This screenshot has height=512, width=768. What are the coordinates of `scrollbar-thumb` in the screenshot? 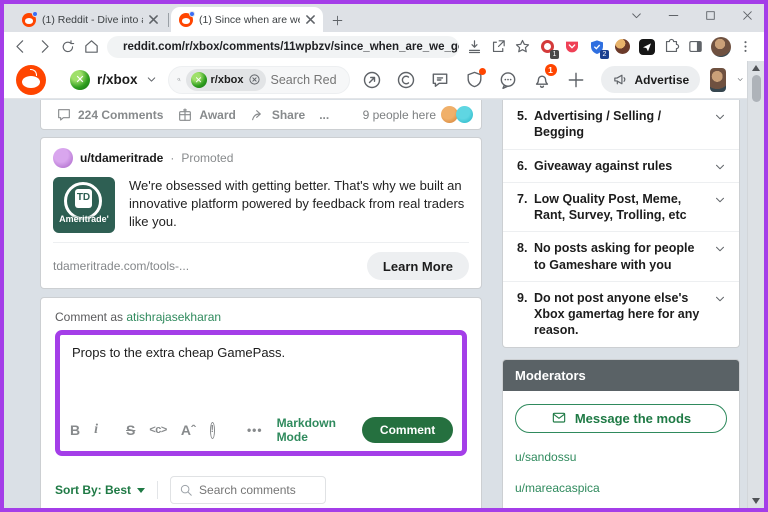 It's located at (756, 88).